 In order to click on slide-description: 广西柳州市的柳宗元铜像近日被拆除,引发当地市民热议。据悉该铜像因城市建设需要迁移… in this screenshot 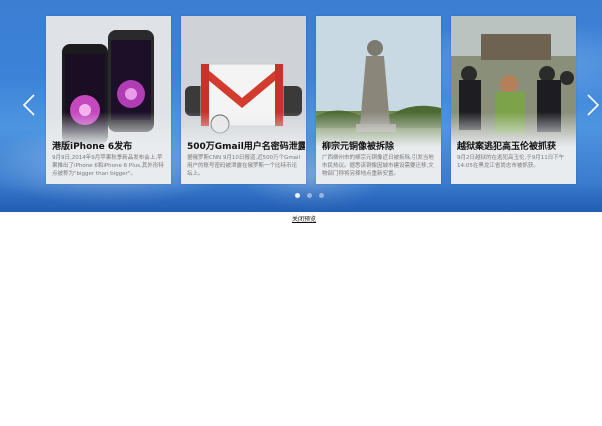, I will do `click(378, 166)`.